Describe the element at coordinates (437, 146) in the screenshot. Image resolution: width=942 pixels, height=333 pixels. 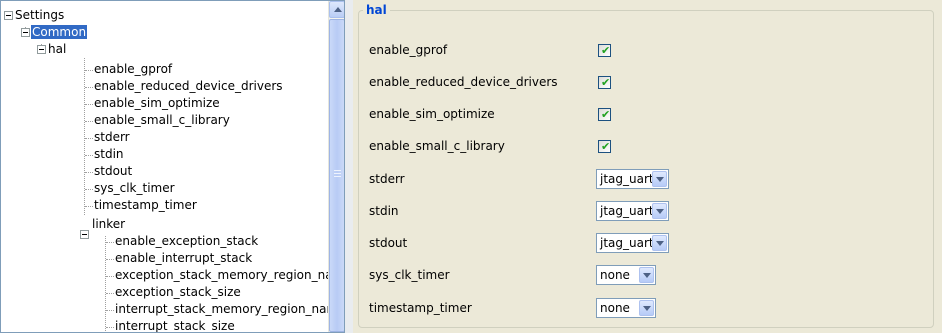
I see `property-label: enable_small_c_library` at that location.